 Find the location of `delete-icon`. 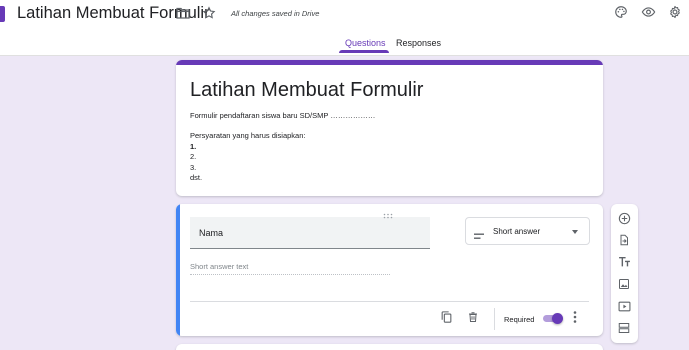

delete-icon is located at coordinates (473, 317).